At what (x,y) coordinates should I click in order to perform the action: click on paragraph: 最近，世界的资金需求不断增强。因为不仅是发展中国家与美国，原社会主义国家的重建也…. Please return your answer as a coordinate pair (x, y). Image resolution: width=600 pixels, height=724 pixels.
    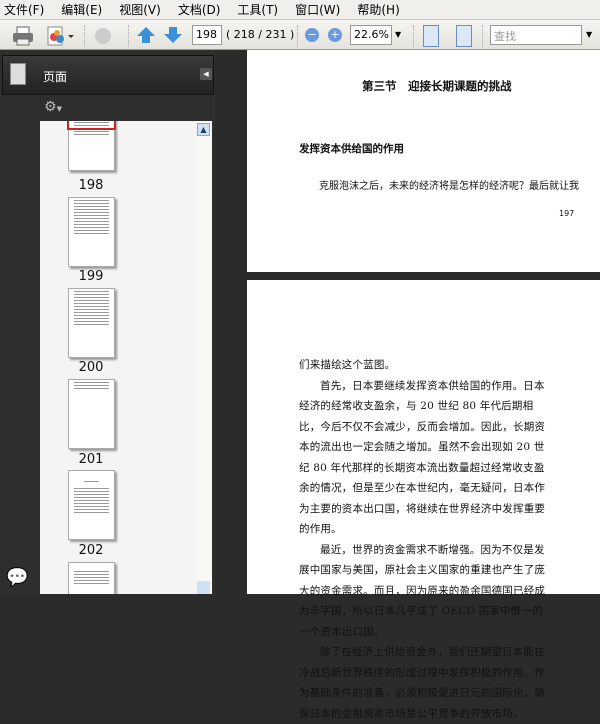
    Looking at the image, I should click on (422, 590).